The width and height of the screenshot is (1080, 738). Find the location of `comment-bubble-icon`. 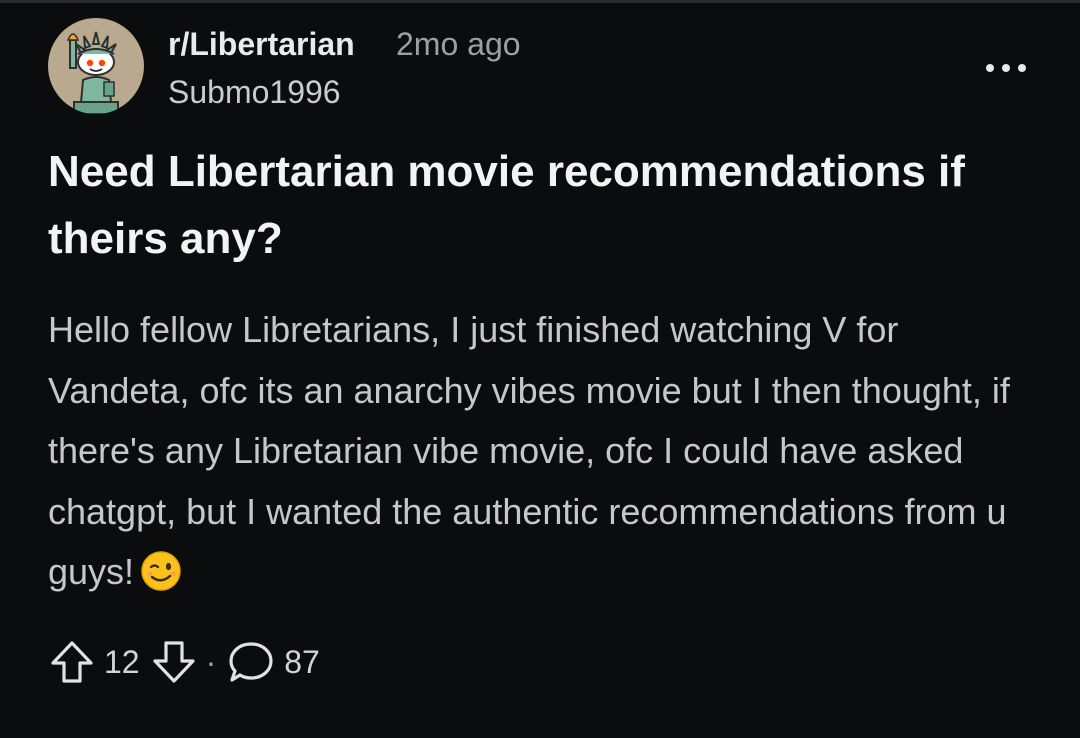

comment-bubble-icon is located at coordinates (251, 662).